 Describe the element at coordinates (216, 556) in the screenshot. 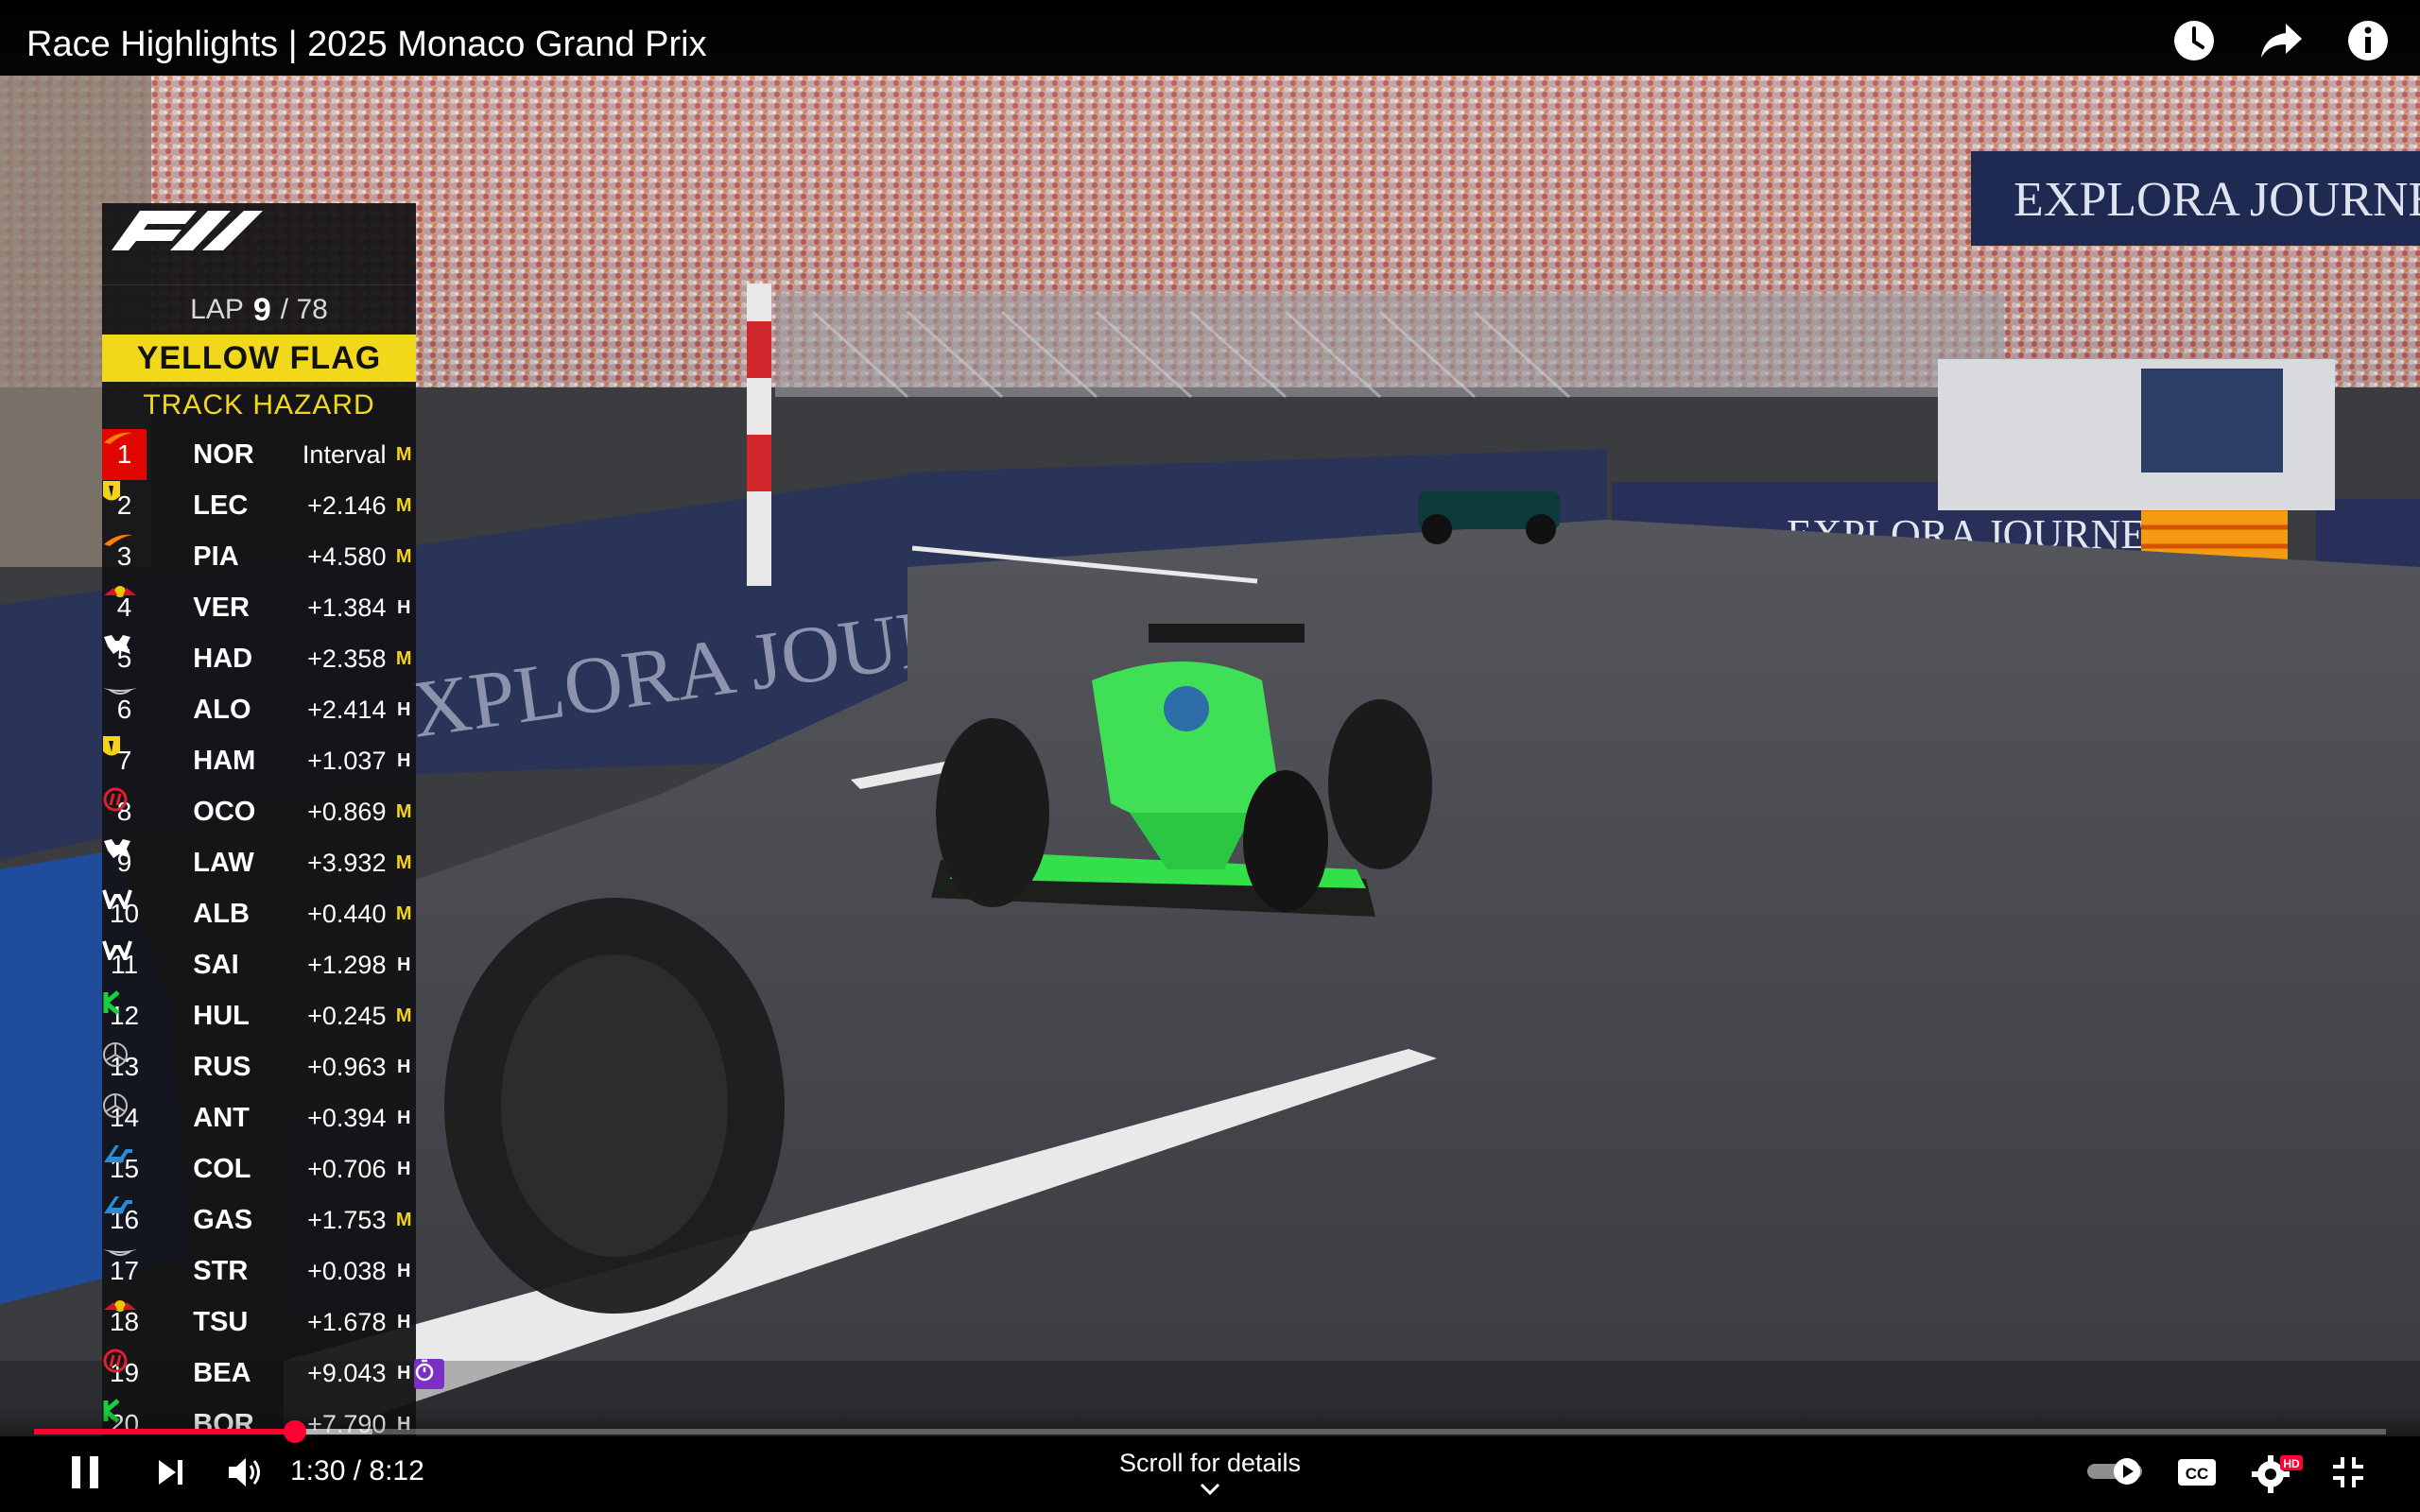

I see `driver-code: PIA` at that location.